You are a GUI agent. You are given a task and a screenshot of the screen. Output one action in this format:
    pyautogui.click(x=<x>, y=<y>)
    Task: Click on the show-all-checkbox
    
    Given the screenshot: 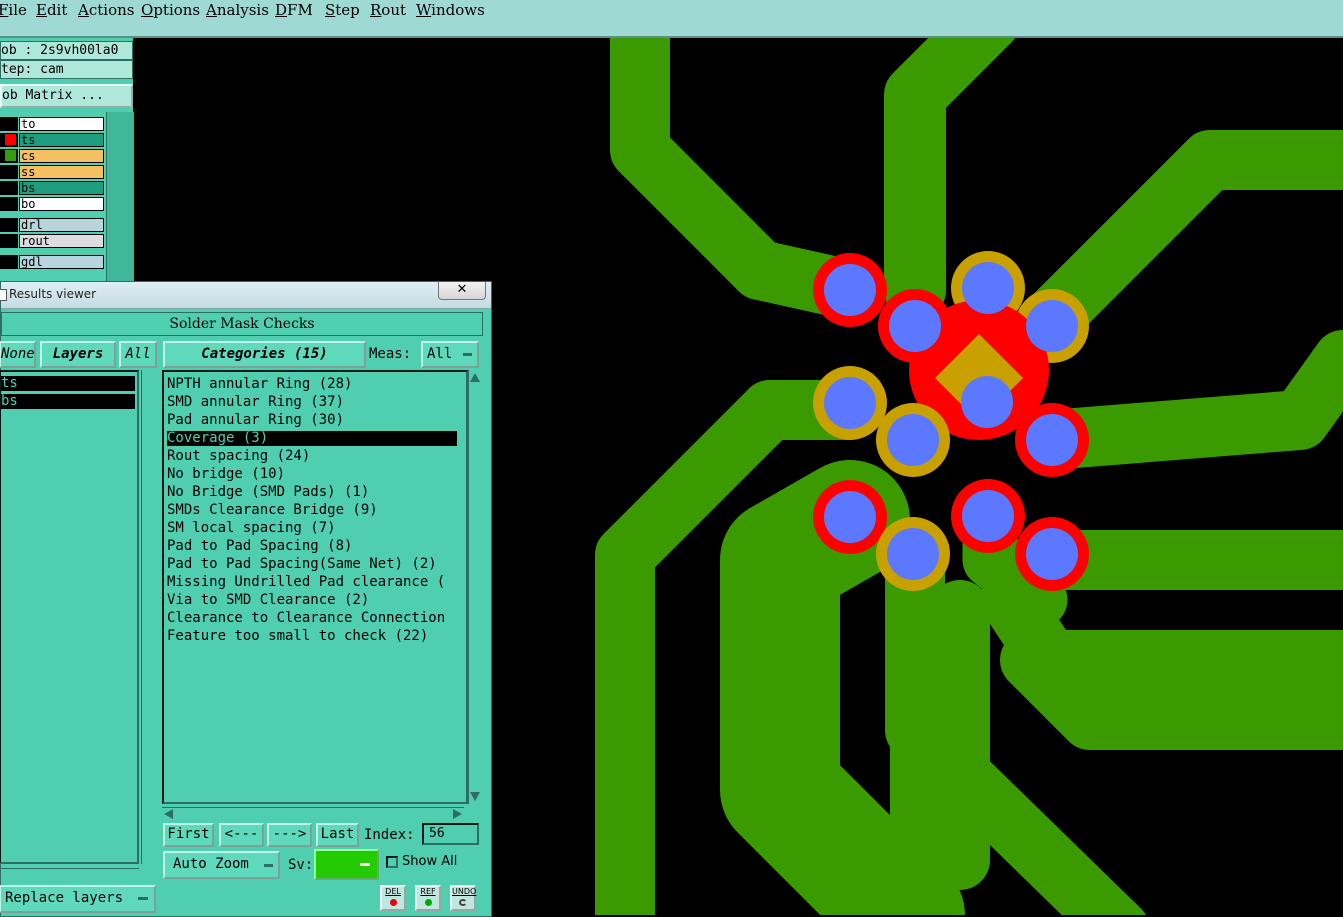 What is the action you would take?
    pyautogui.click(x=392, y=862)
    